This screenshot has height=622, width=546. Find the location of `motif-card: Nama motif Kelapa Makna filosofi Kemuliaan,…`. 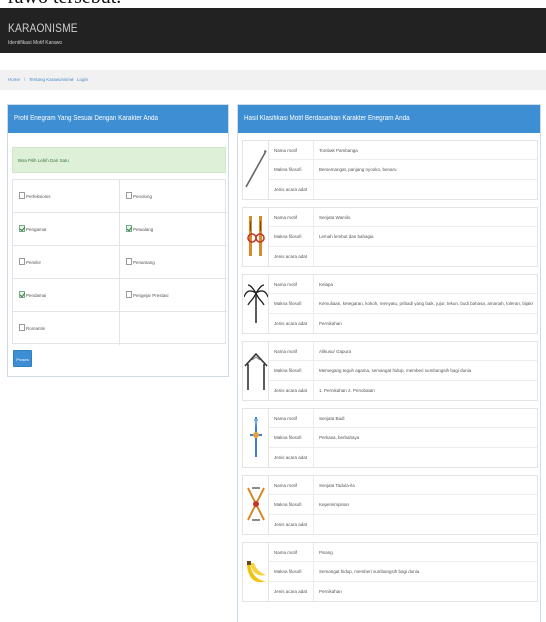

motif-card: Nama motif Kelapa Makna filosofi Kemuliaan,… is located at coordinates (390, 304).